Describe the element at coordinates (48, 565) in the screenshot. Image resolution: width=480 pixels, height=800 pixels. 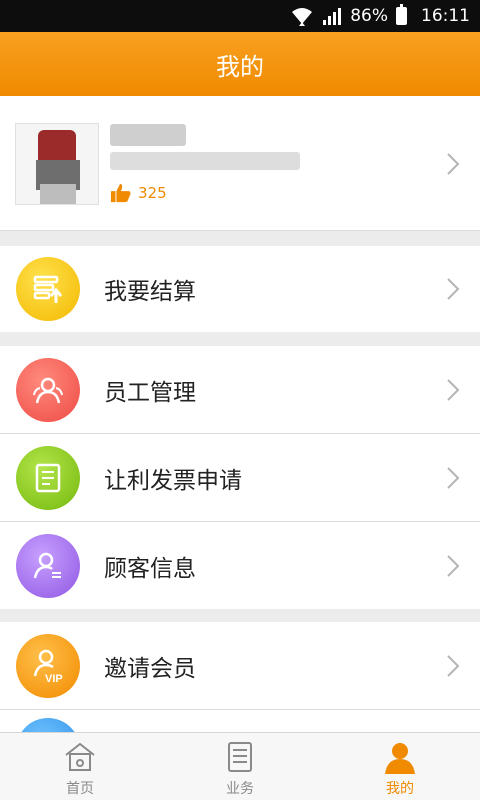
I see `customer-info-icon` at that location.